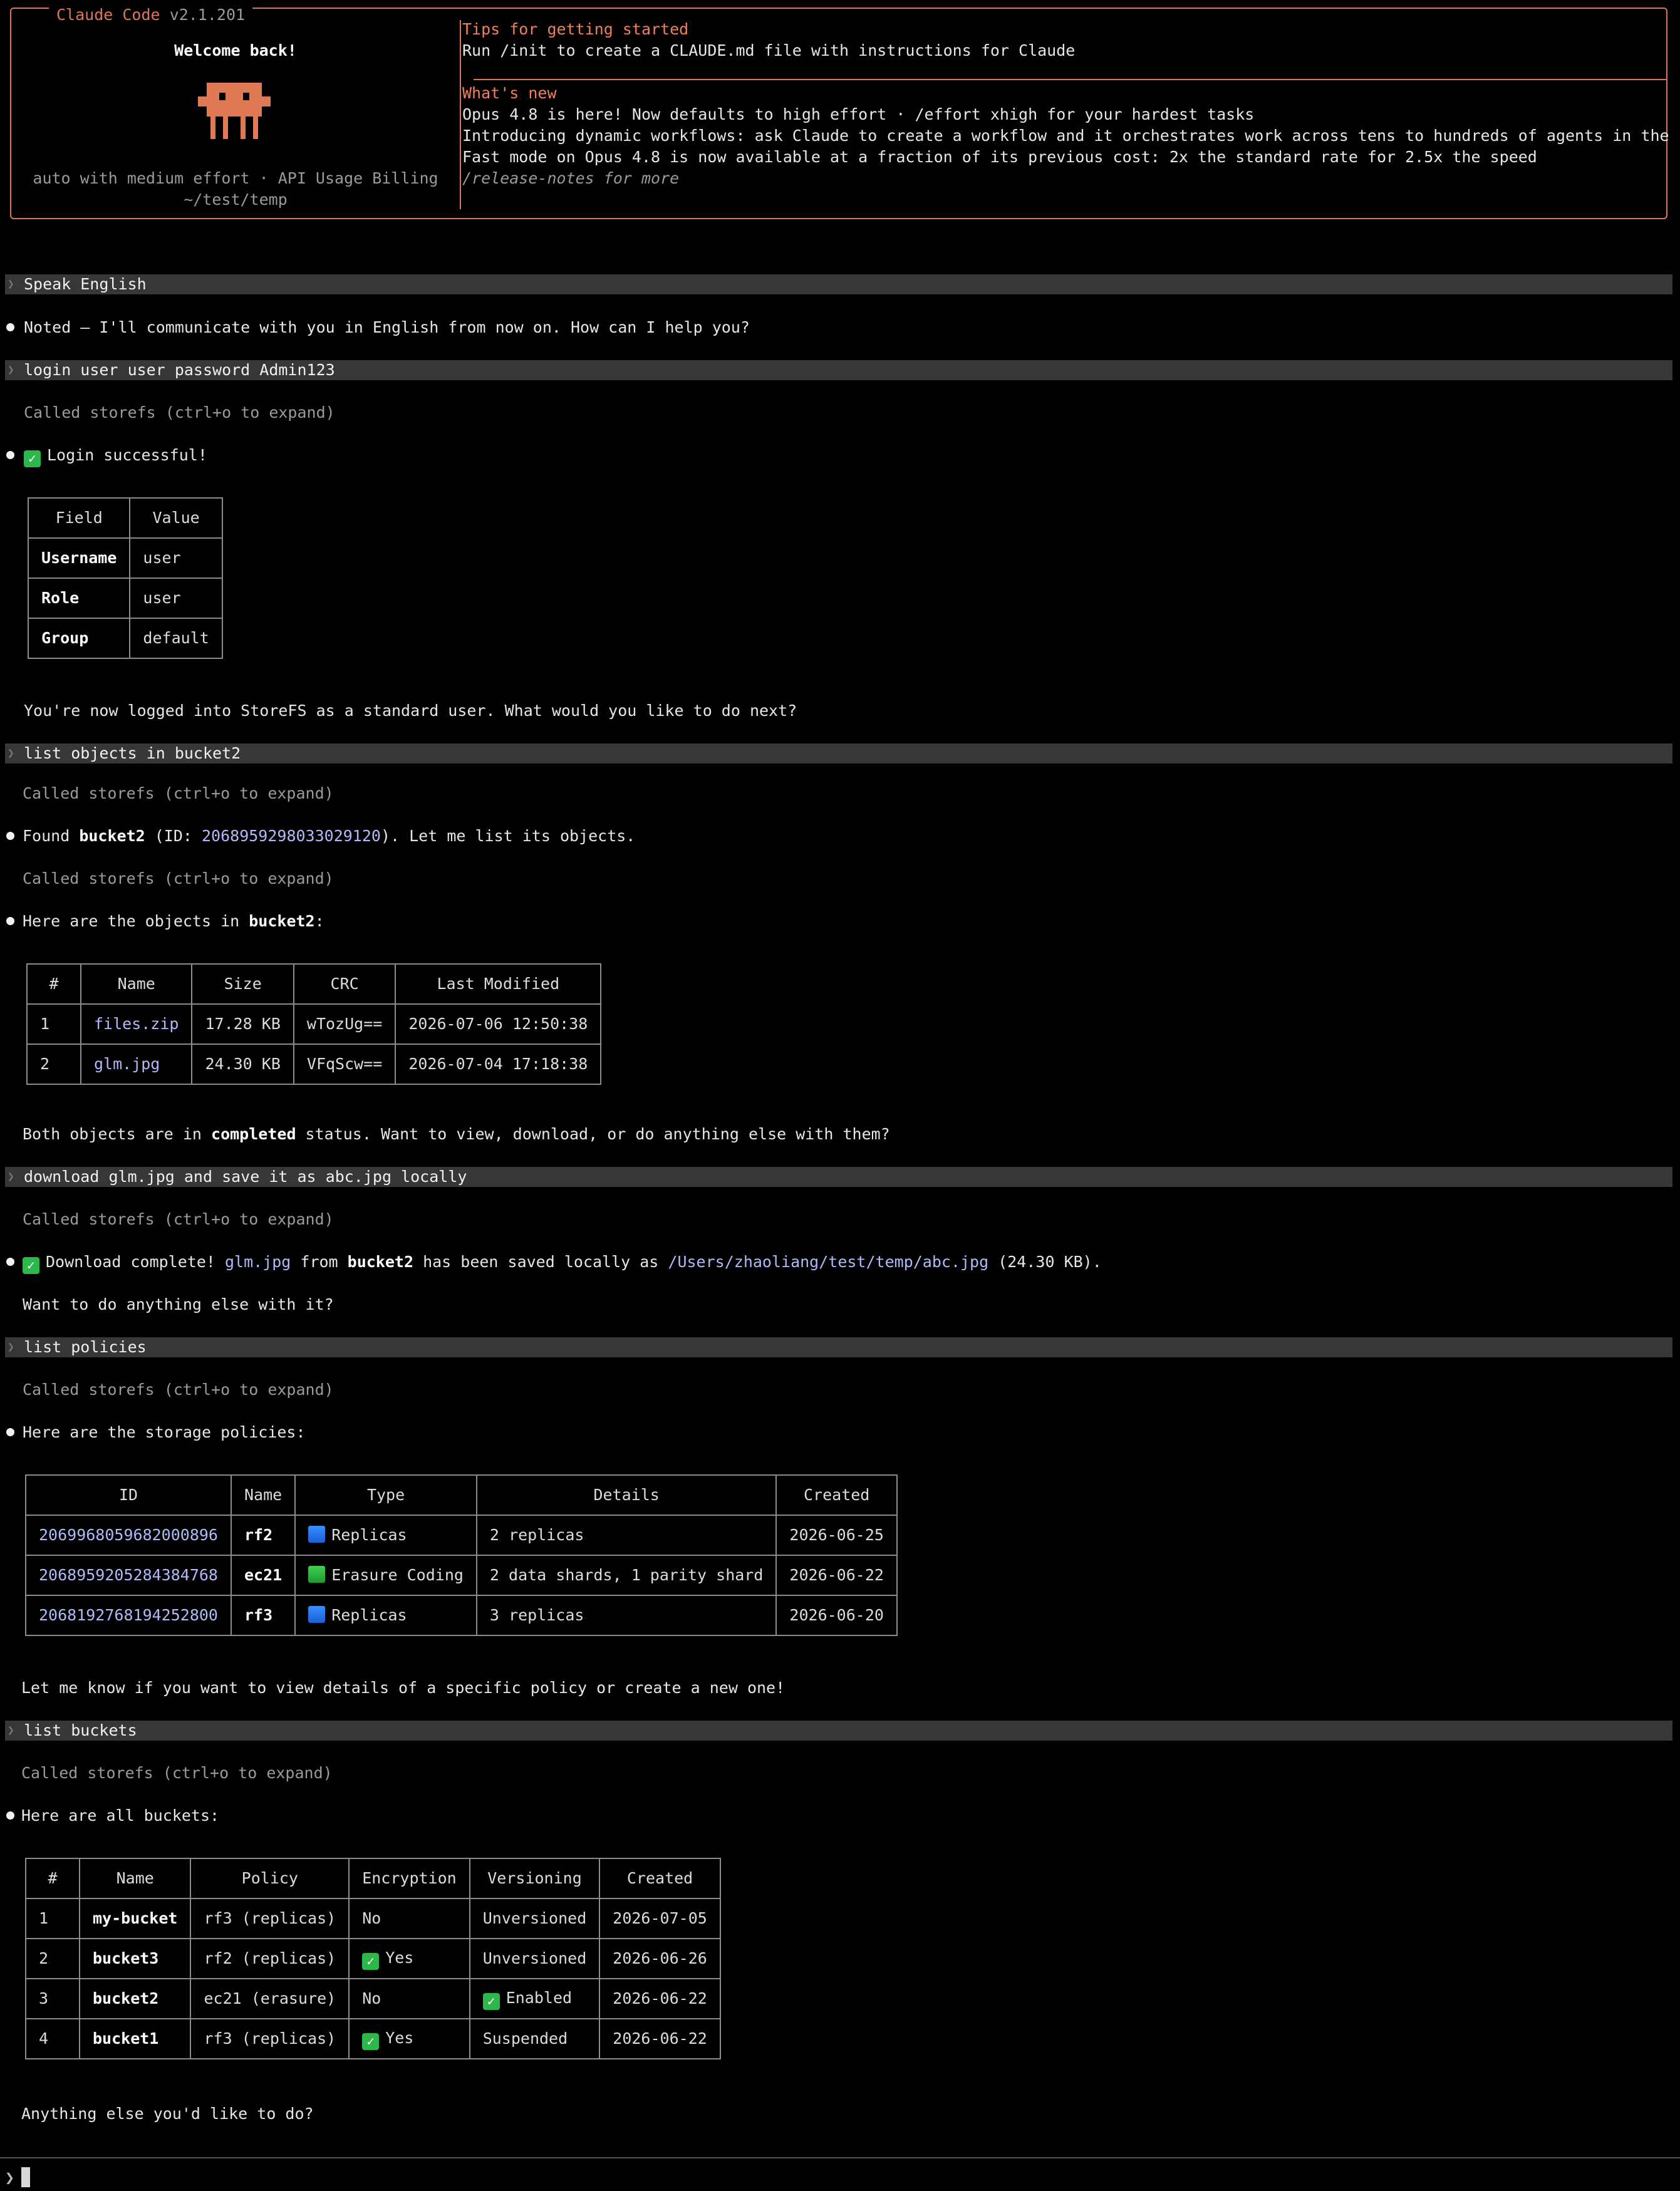 The height and width of the screenshot is (2191, 1680). What do you see at coordinates (208, 15) in the screenshot?
I see `version-label: v2.1.201` at bounding box center [208, 15].